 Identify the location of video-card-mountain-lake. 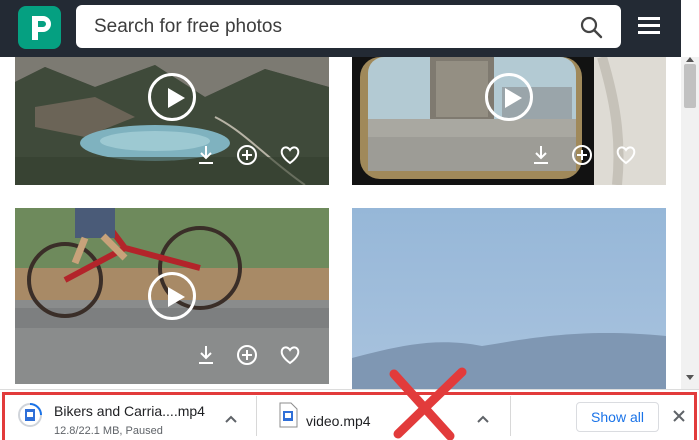
(172, 121).